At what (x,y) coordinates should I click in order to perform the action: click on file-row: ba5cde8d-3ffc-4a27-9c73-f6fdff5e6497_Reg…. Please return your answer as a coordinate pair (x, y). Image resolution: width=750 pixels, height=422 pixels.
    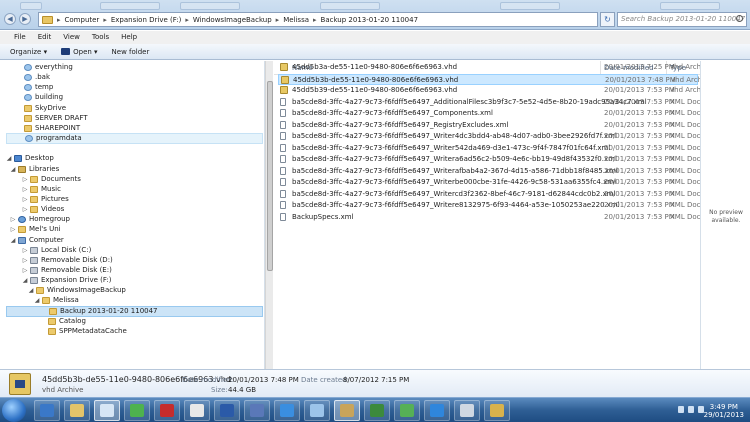
    Looking at the image, I should click on (489, 125).